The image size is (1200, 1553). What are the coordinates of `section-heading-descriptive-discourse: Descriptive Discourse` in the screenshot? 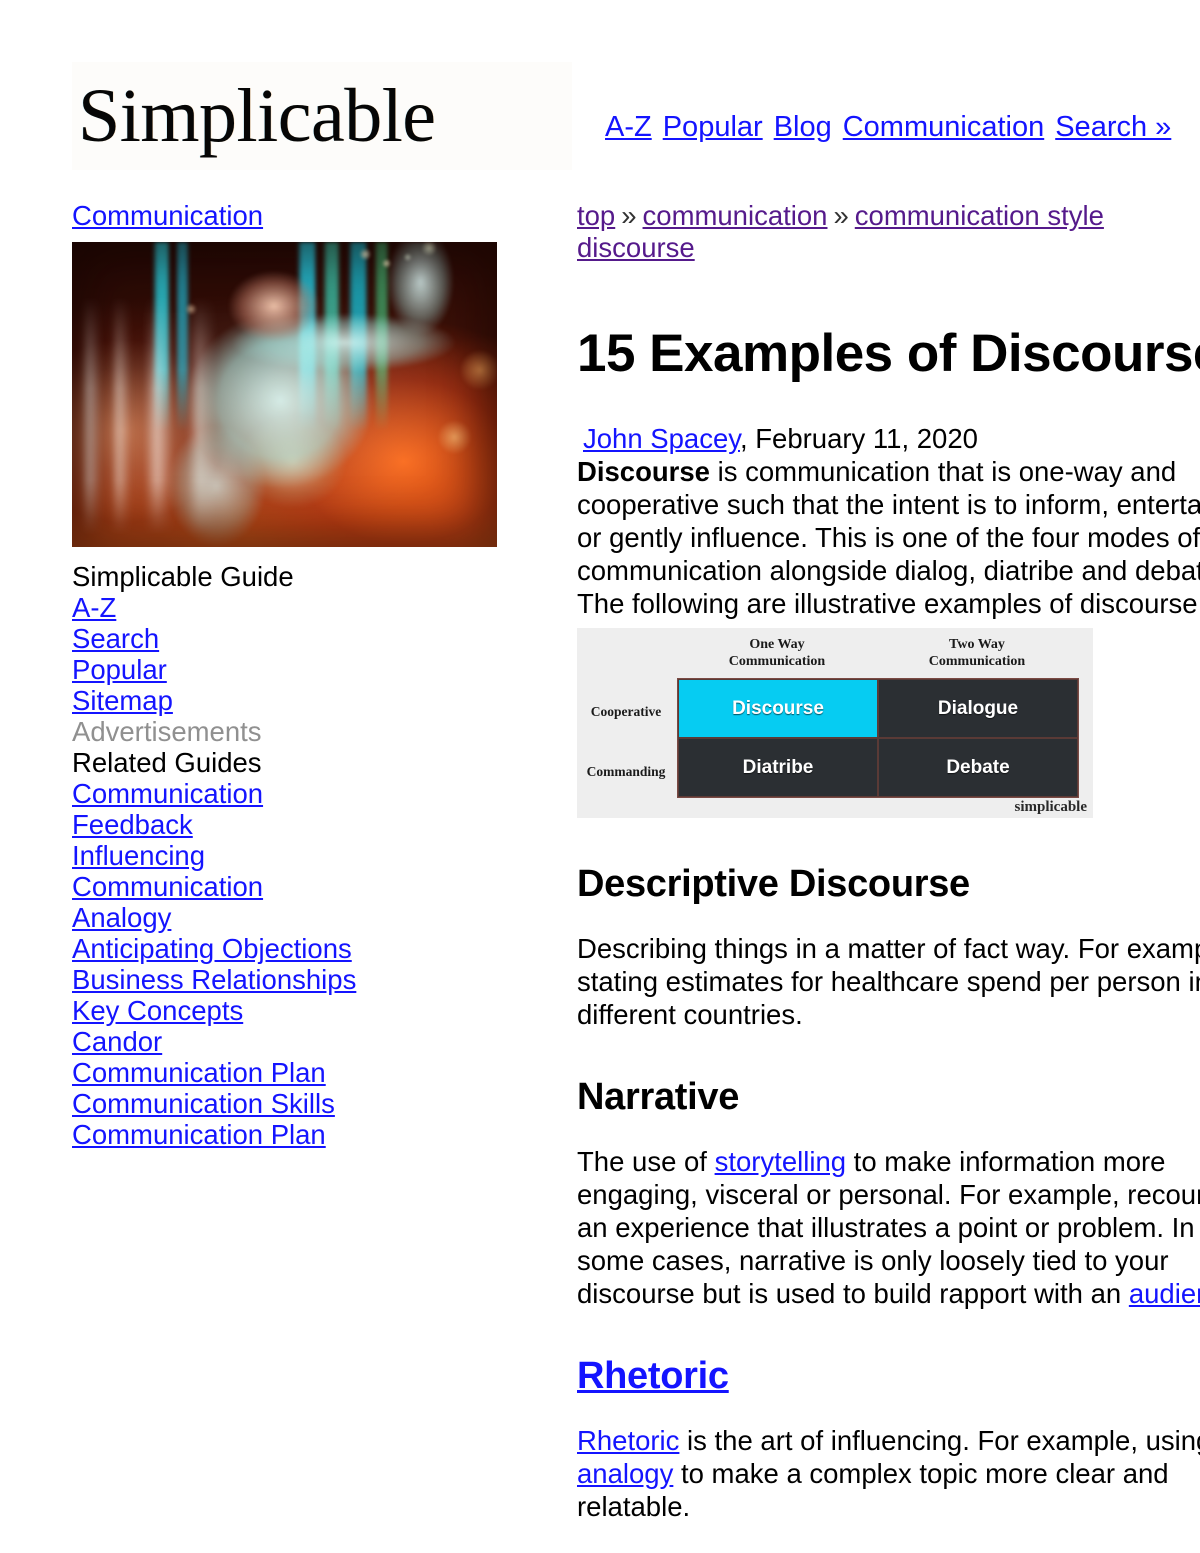 It's located at (773, 884).